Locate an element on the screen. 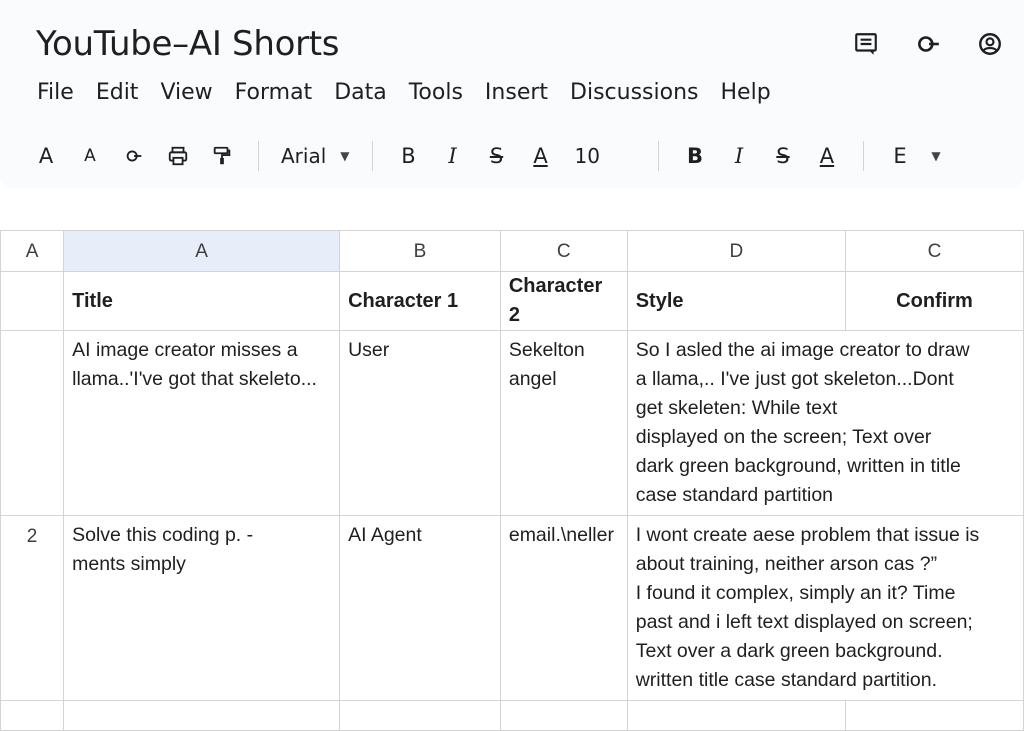  cell-text: Title is located at coordinates (92, 300).